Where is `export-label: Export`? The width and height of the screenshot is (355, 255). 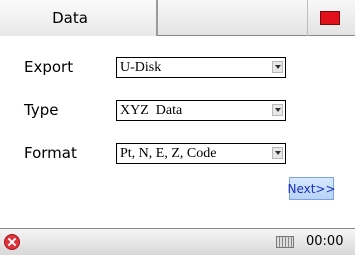
export-label: Export is located at coordinates (49, 67).